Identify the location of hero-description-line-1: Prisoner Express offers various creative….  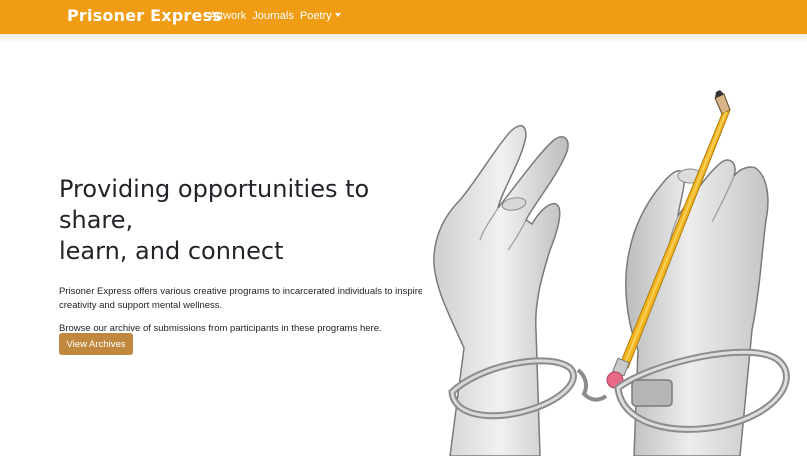
(240, 291).